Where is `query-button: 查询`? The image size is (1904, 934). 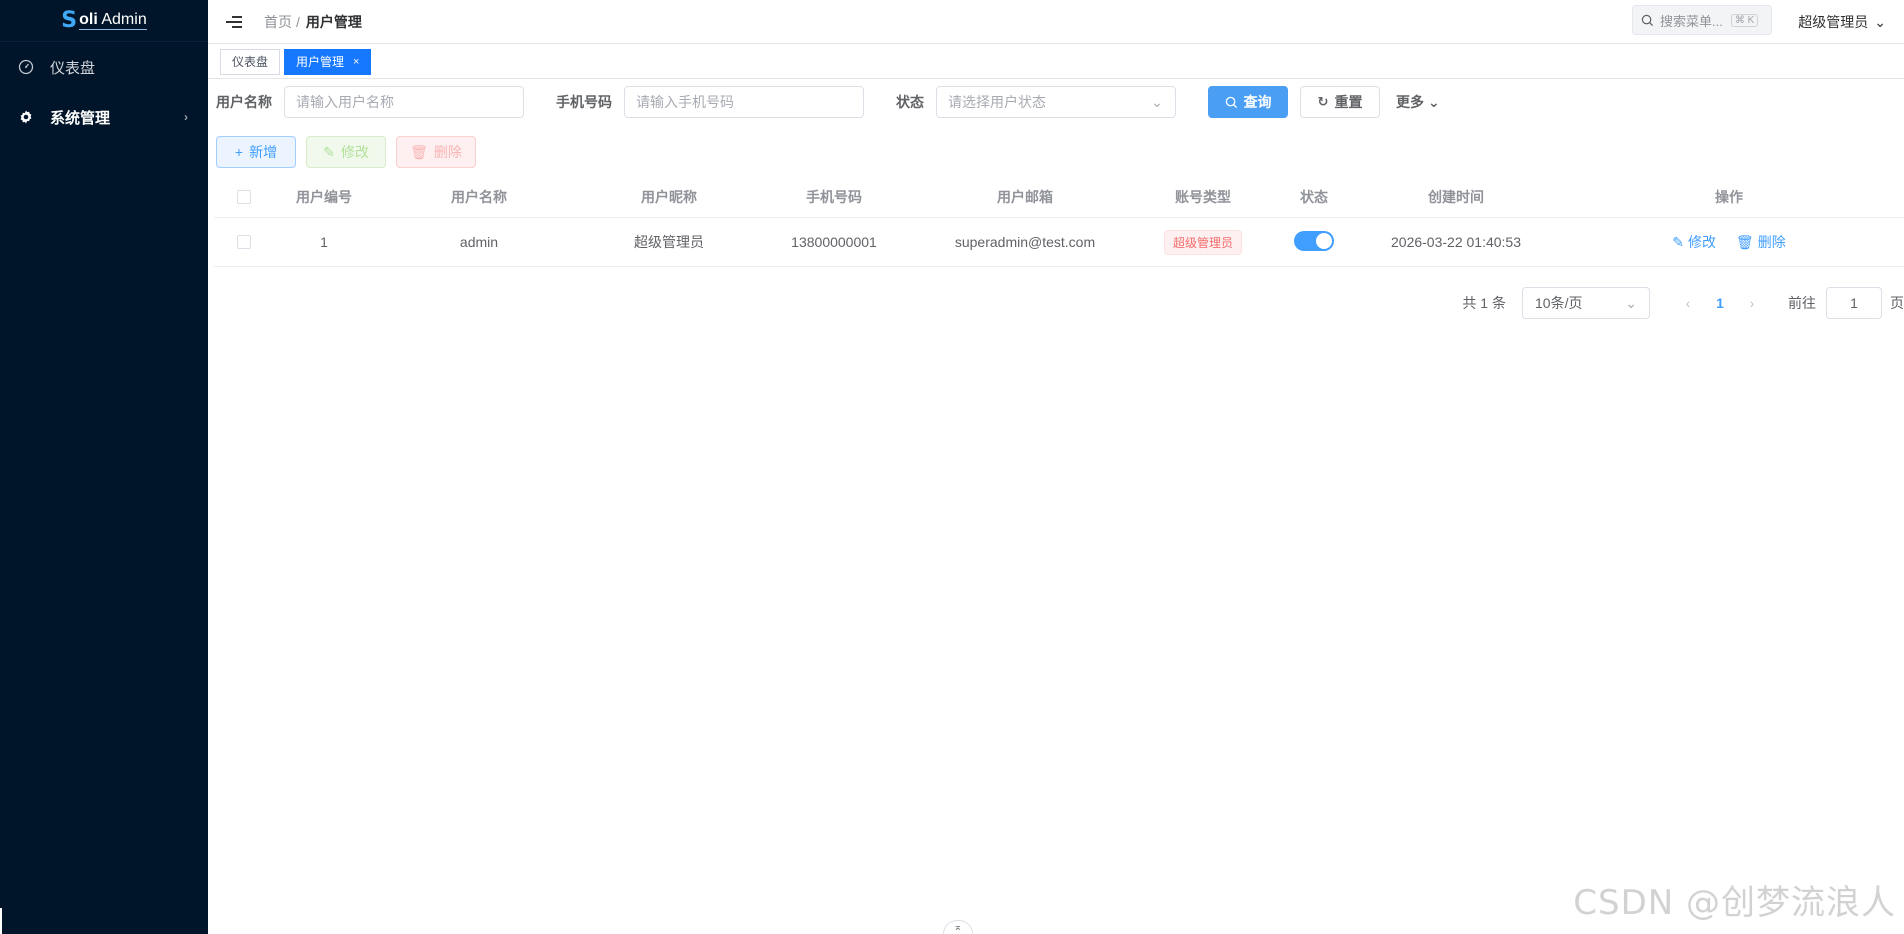
query-button: 查询 is located at coordinates (1248, 102).